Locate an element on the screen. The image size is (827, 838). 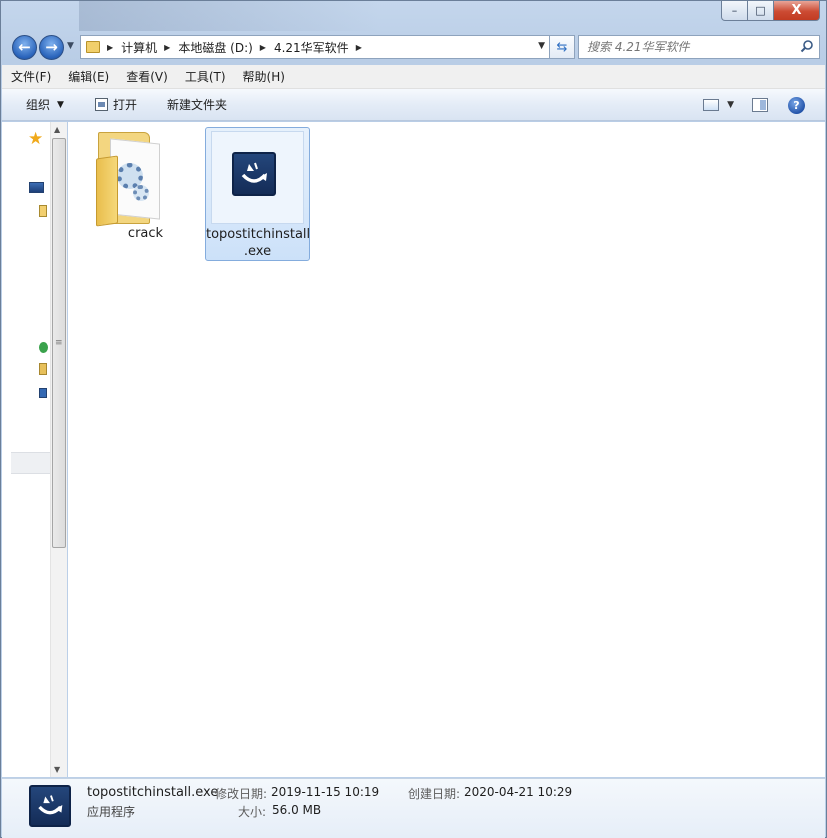
new-folder-button: 新建文件夹 is located at coordinates (197, 104).